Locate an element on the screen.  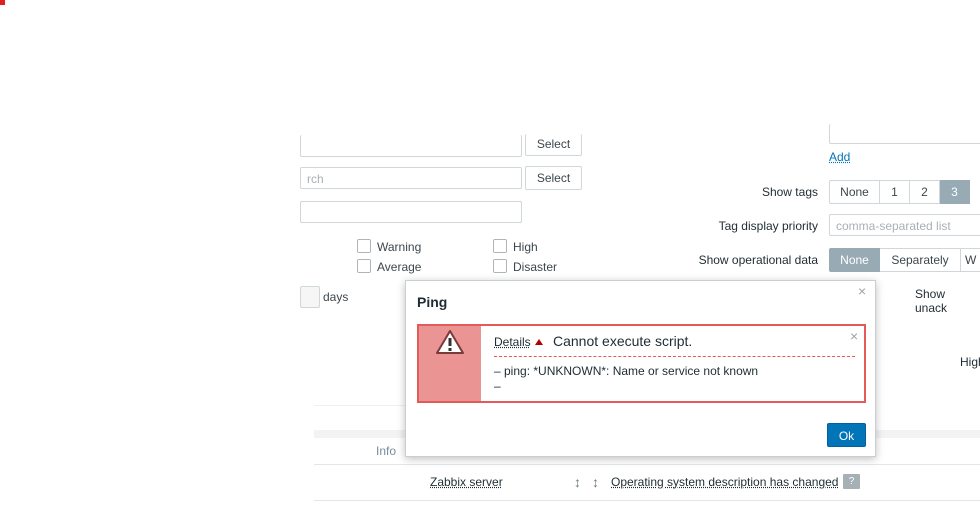
show-tags-1: 1 is located at coordinates (895, 192).